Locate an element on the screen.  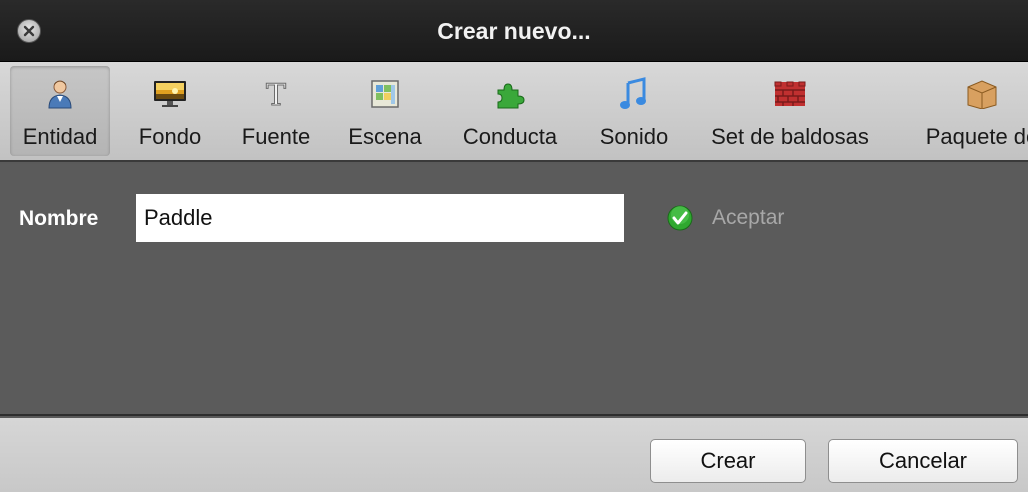
tool-label: Set de baldosas is located at coordinates (790, 136).